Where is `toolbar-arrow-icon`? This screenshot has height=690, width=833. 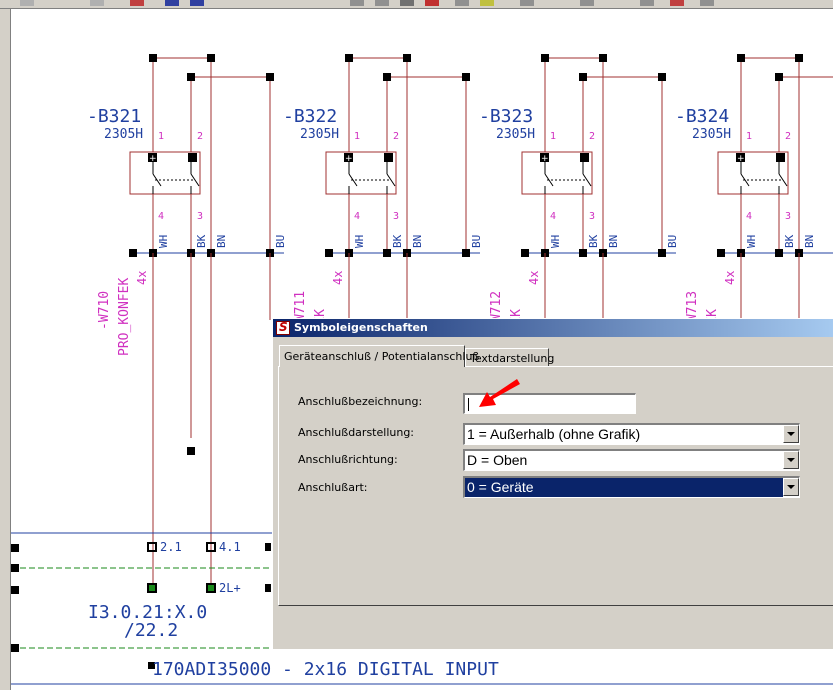 toolbar-arrow-icon is located at coordinates (587, 3).